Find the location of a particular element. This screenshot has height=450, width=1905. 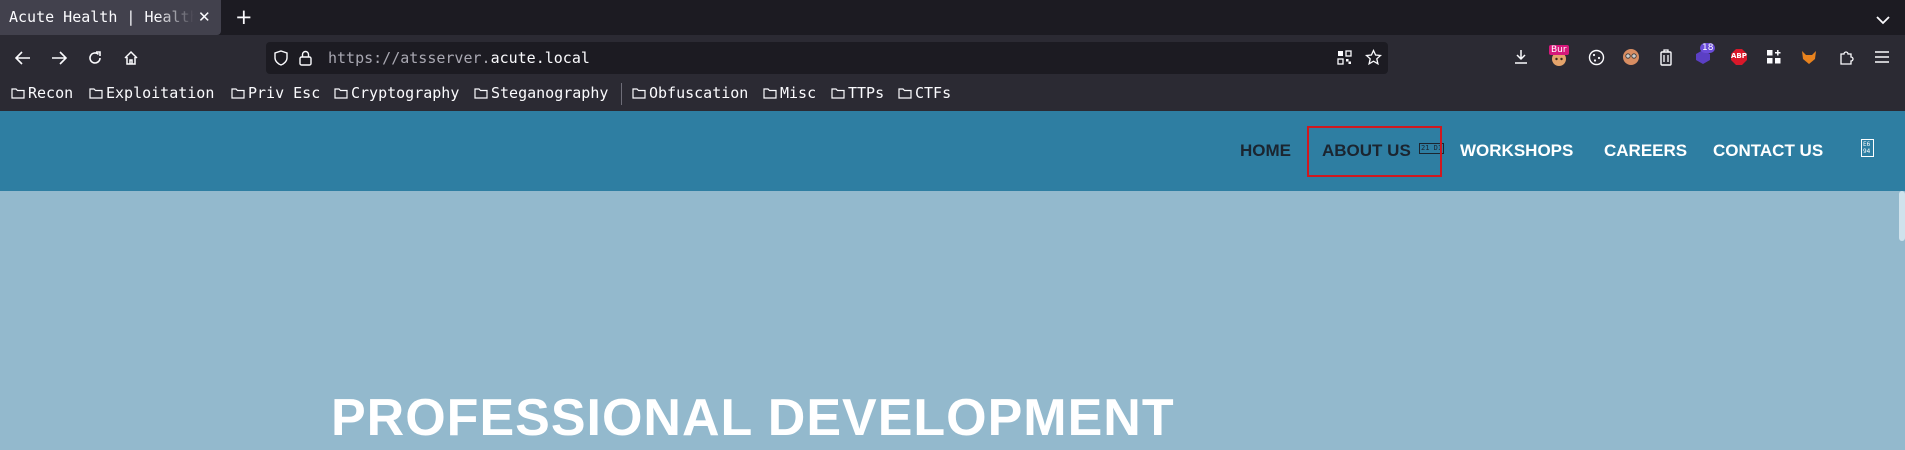

bookmark-folder-misc: Misc is located at coordinates (789, 93).